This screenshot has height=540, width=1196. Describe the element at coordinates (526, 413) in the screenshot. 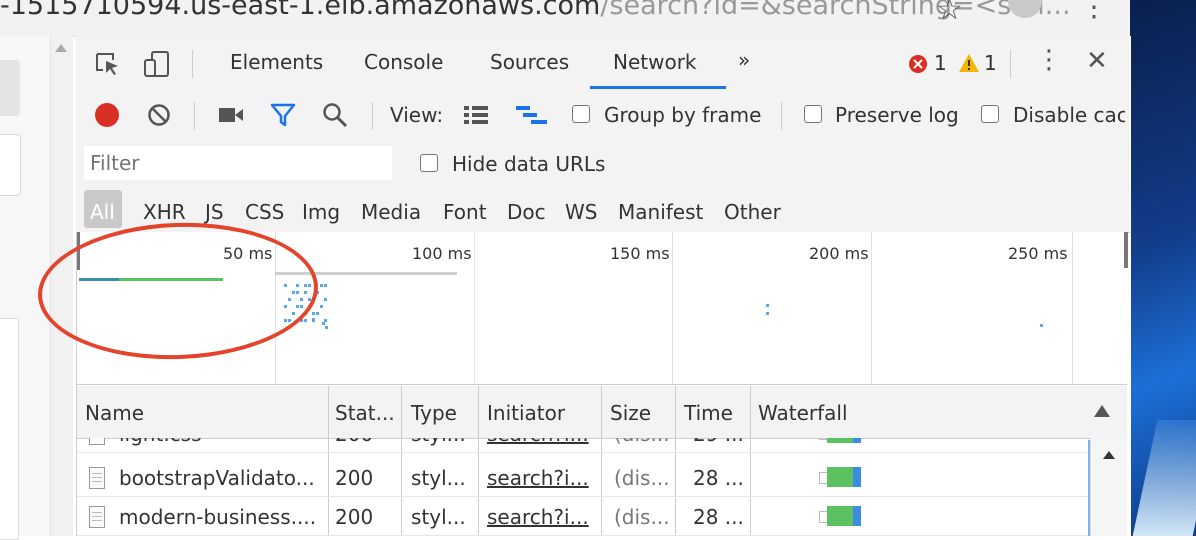

I see `column-initiator: Initiator` at that location.